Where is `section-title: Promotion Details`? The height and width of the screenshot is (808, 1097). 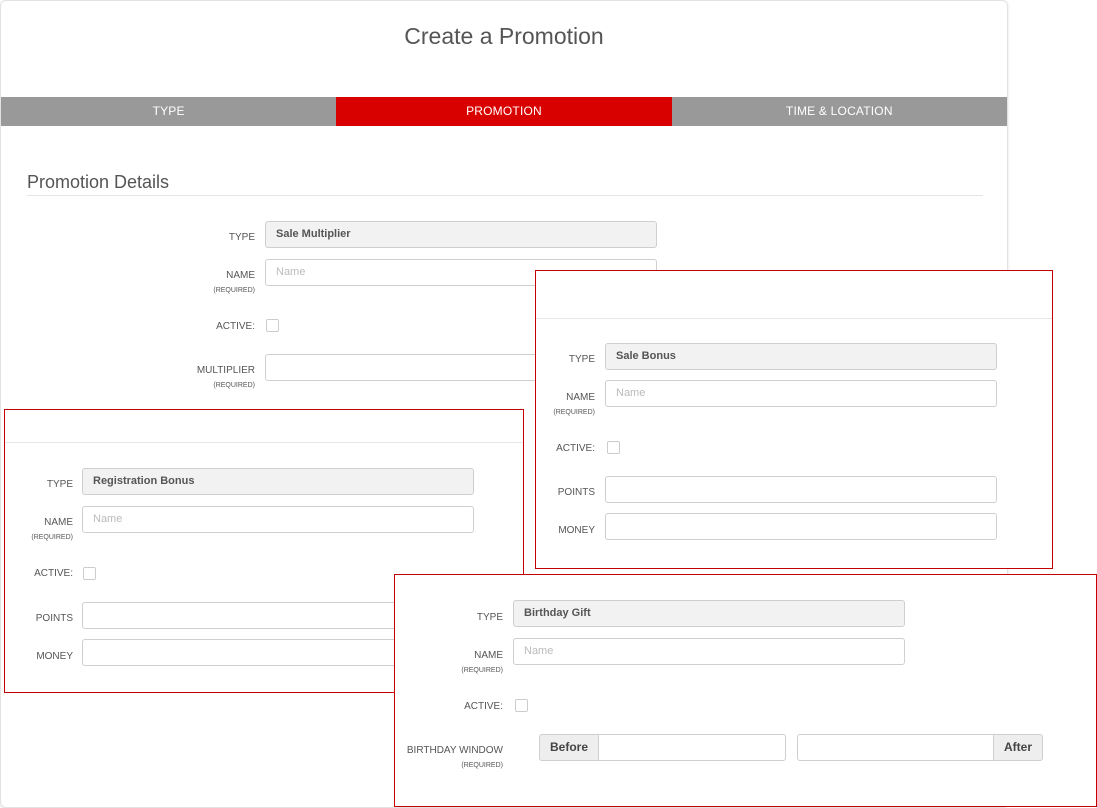
section-title: Promotion Details is located at coordinates (98, 182).